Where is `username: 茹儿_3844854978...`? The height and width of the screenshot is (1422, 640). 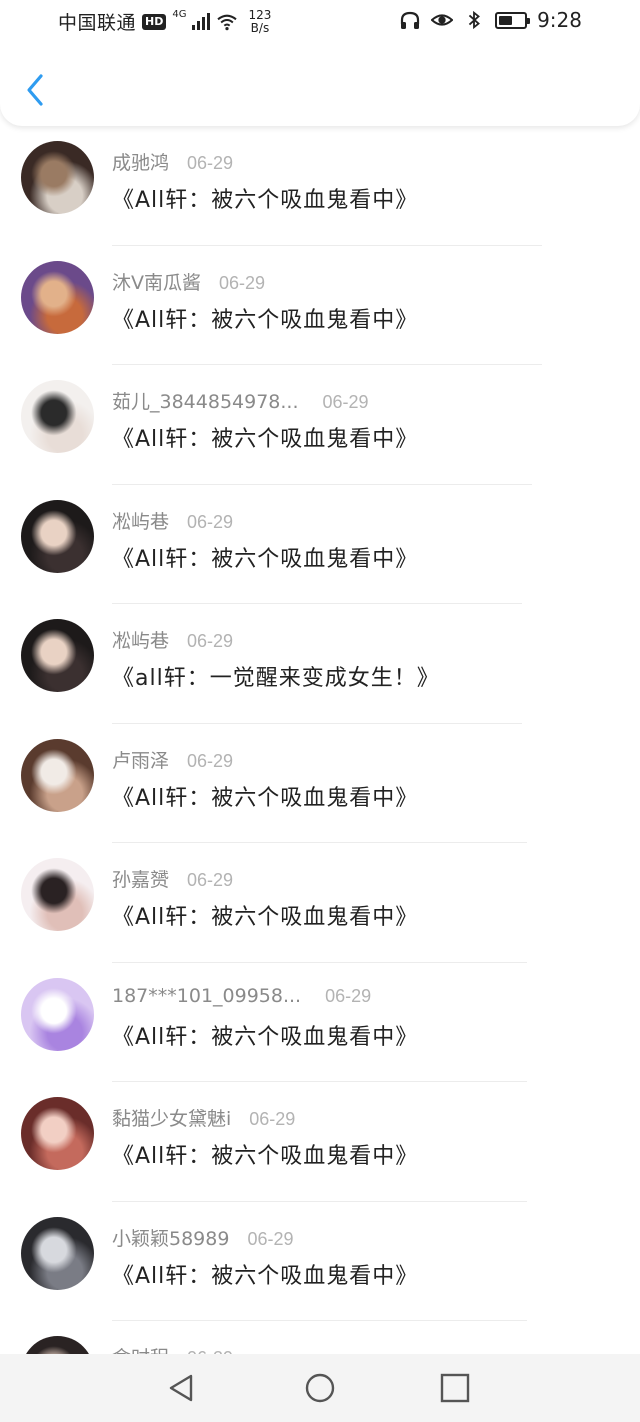 username: 茹儿_3844854978... is located at coordinates (205, 400).